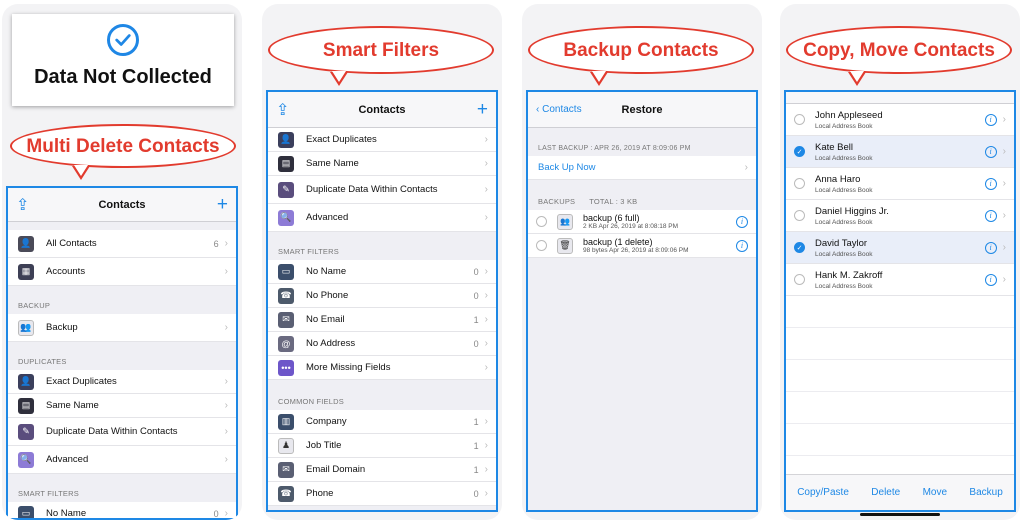 This screenshot has height=525, width=1024. Describe the element at coordinates (62, 327) in the screenshot. I see `row-label: Backup` at that location.